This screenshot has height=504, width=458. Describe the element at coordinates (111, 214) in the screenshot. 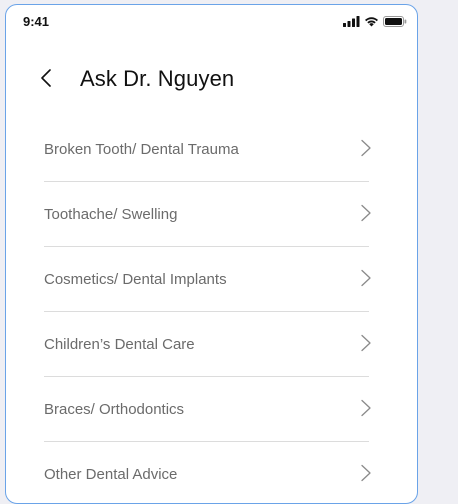

I see `list-item-label: Toothache/ Swelling` at that location.